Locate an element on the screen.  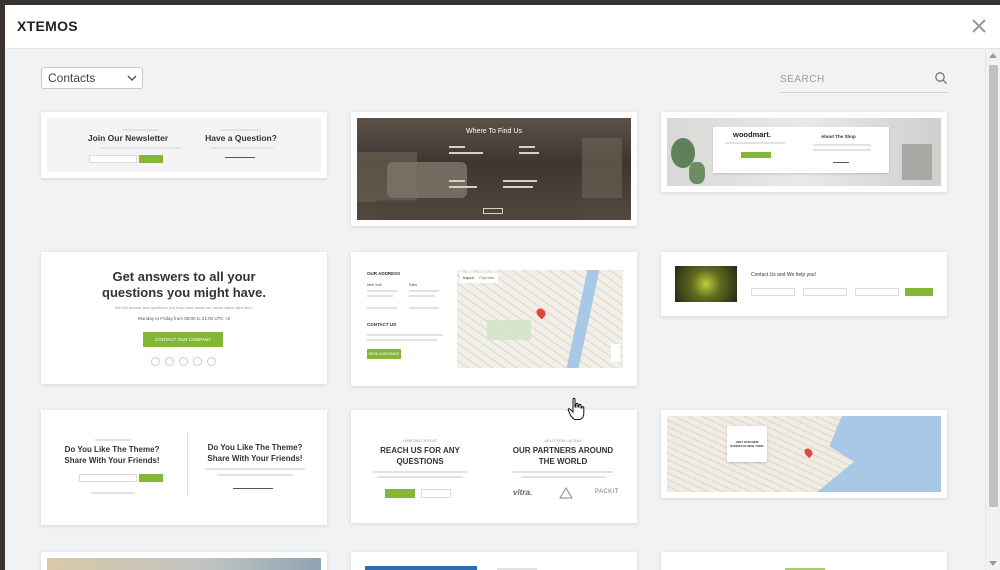
map-streets is located at coordinates (540, 319).